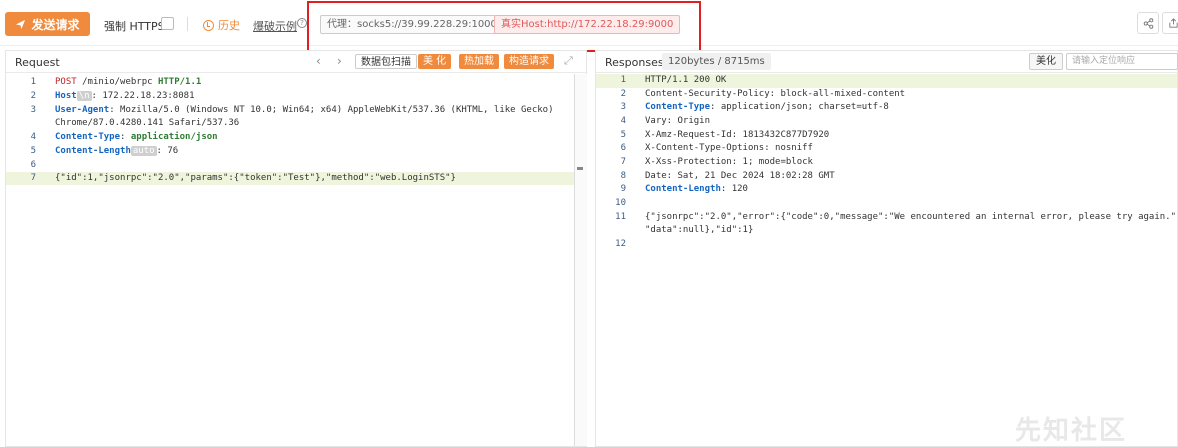 This screenshot has height=447, width=1178. Describe the element at coordinates (729, 148) in the screenshot. I see `code-token: X-Content-Type-Options: nosniff` at that location.